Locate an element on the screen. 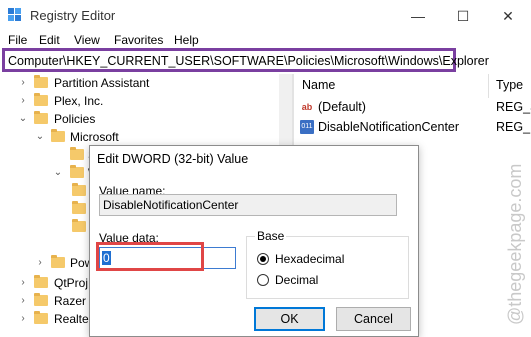 This screenshot has height=337, width=531. value-name-text: DisableNotificationCenter is located at coordinates (171, 205).